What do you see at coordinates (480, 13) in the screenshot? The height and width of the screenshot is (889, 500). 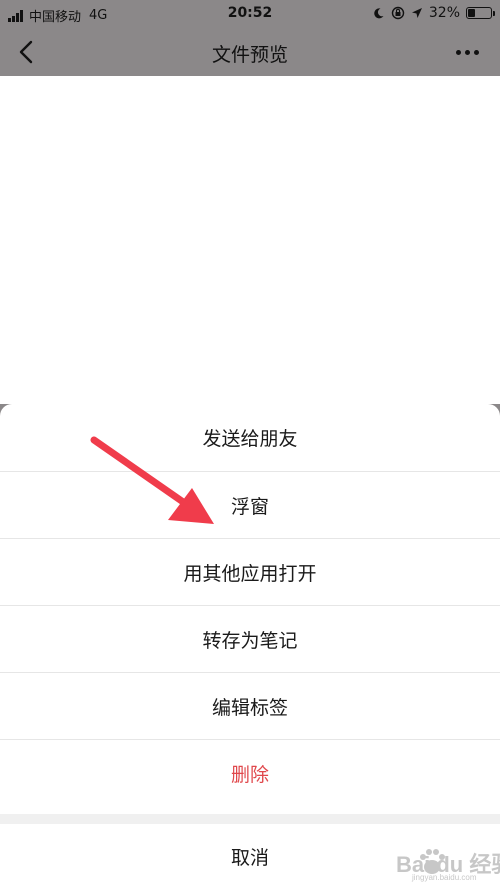 I see `battery-icon` at bounding box center [480, 13].